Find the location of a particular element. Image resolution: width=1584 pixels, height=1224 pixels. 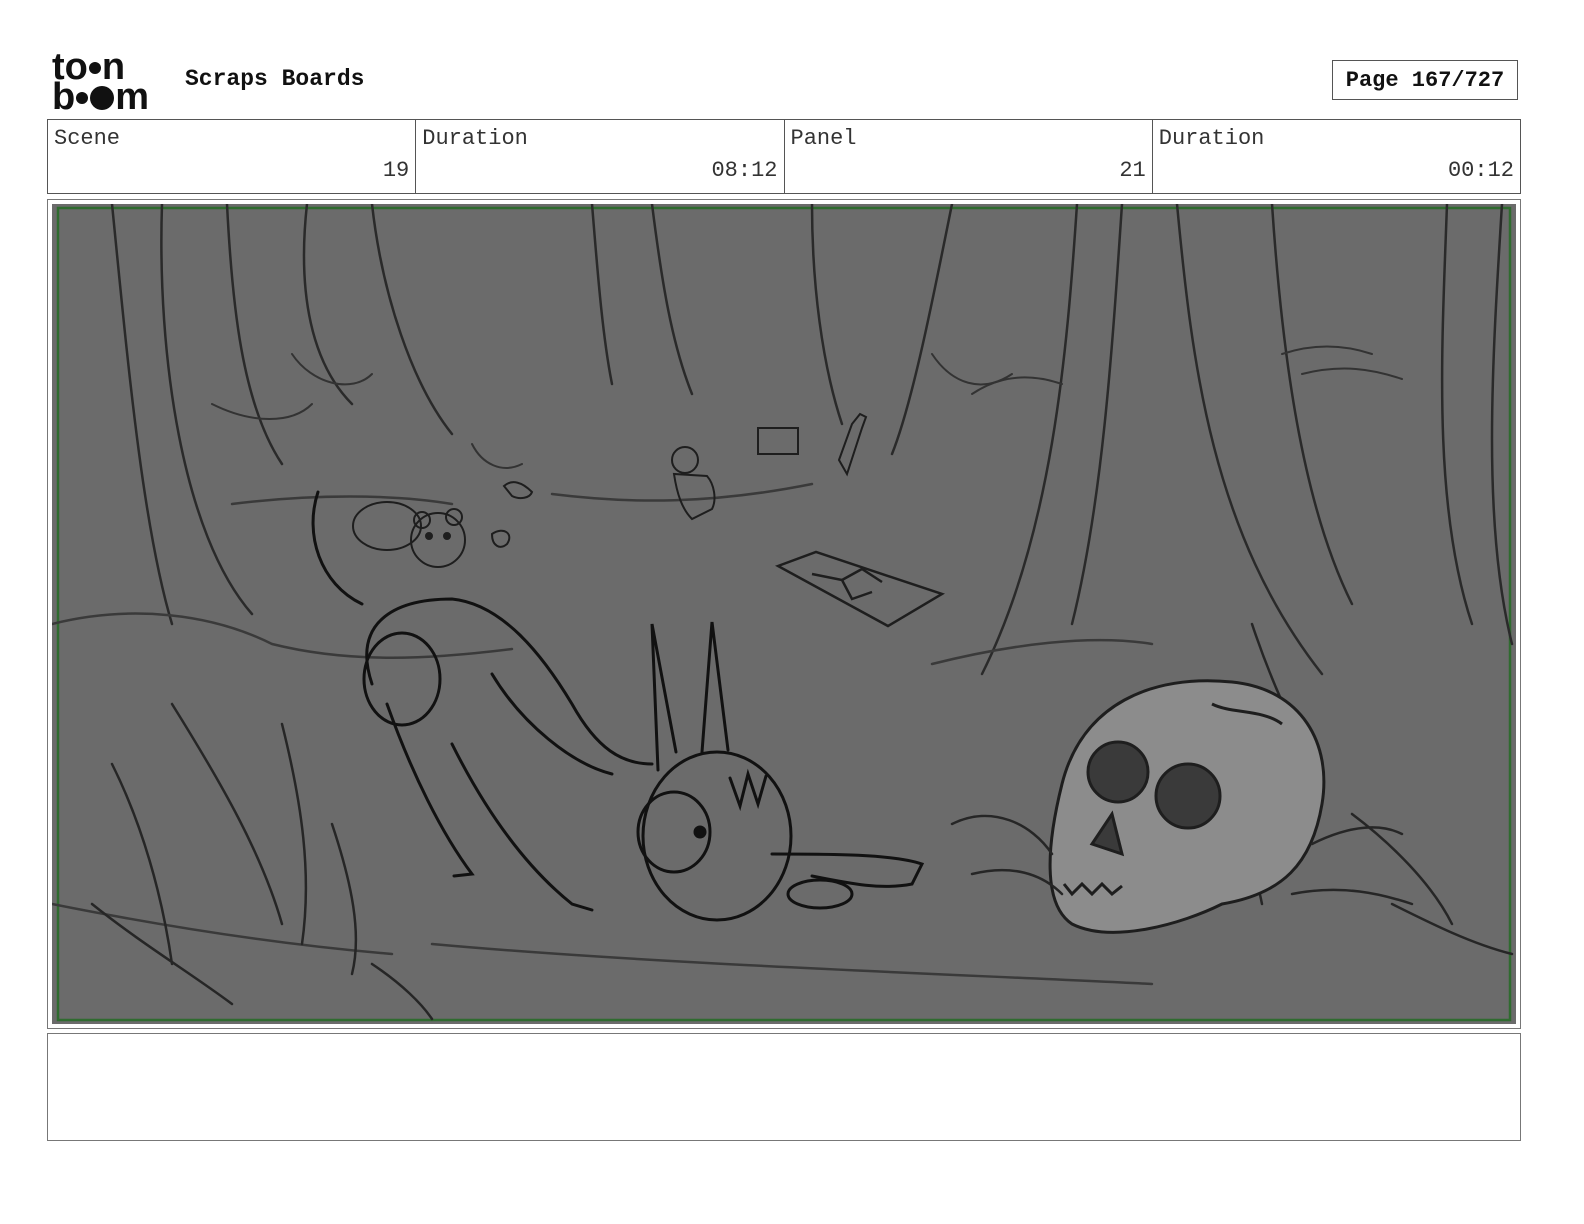

panel-value: 21 is located at coordinates (1132, 170).